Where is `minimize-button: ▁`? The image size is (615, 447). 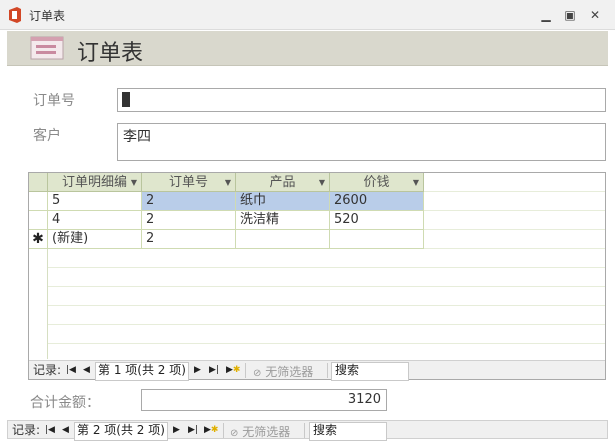 minimize-button: ▁ is located at coordinates (546, 15).